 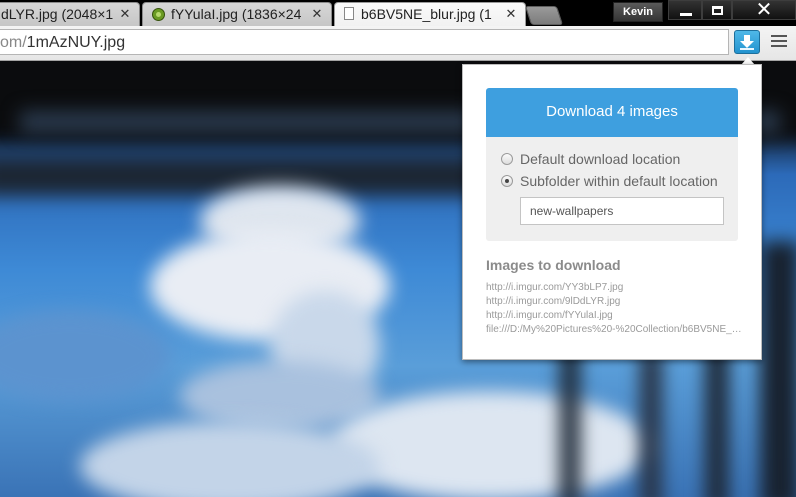 I want to click on url-host: om/, so click(x=13, y=42).